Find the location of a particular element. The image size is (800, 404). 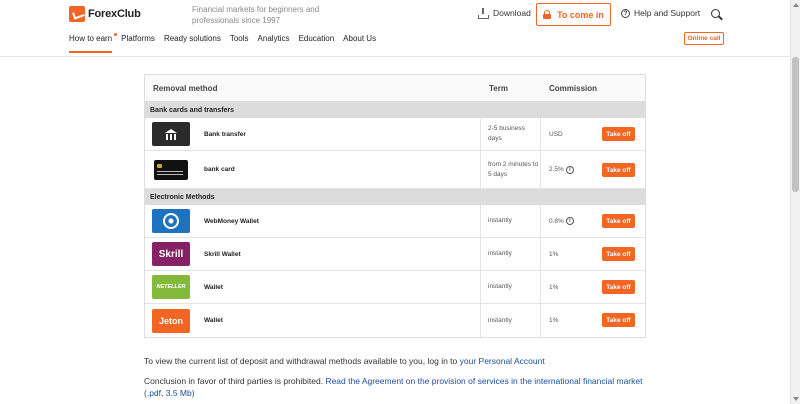

forexclub-logo: ForexClub is located at coordinates (105, 14).